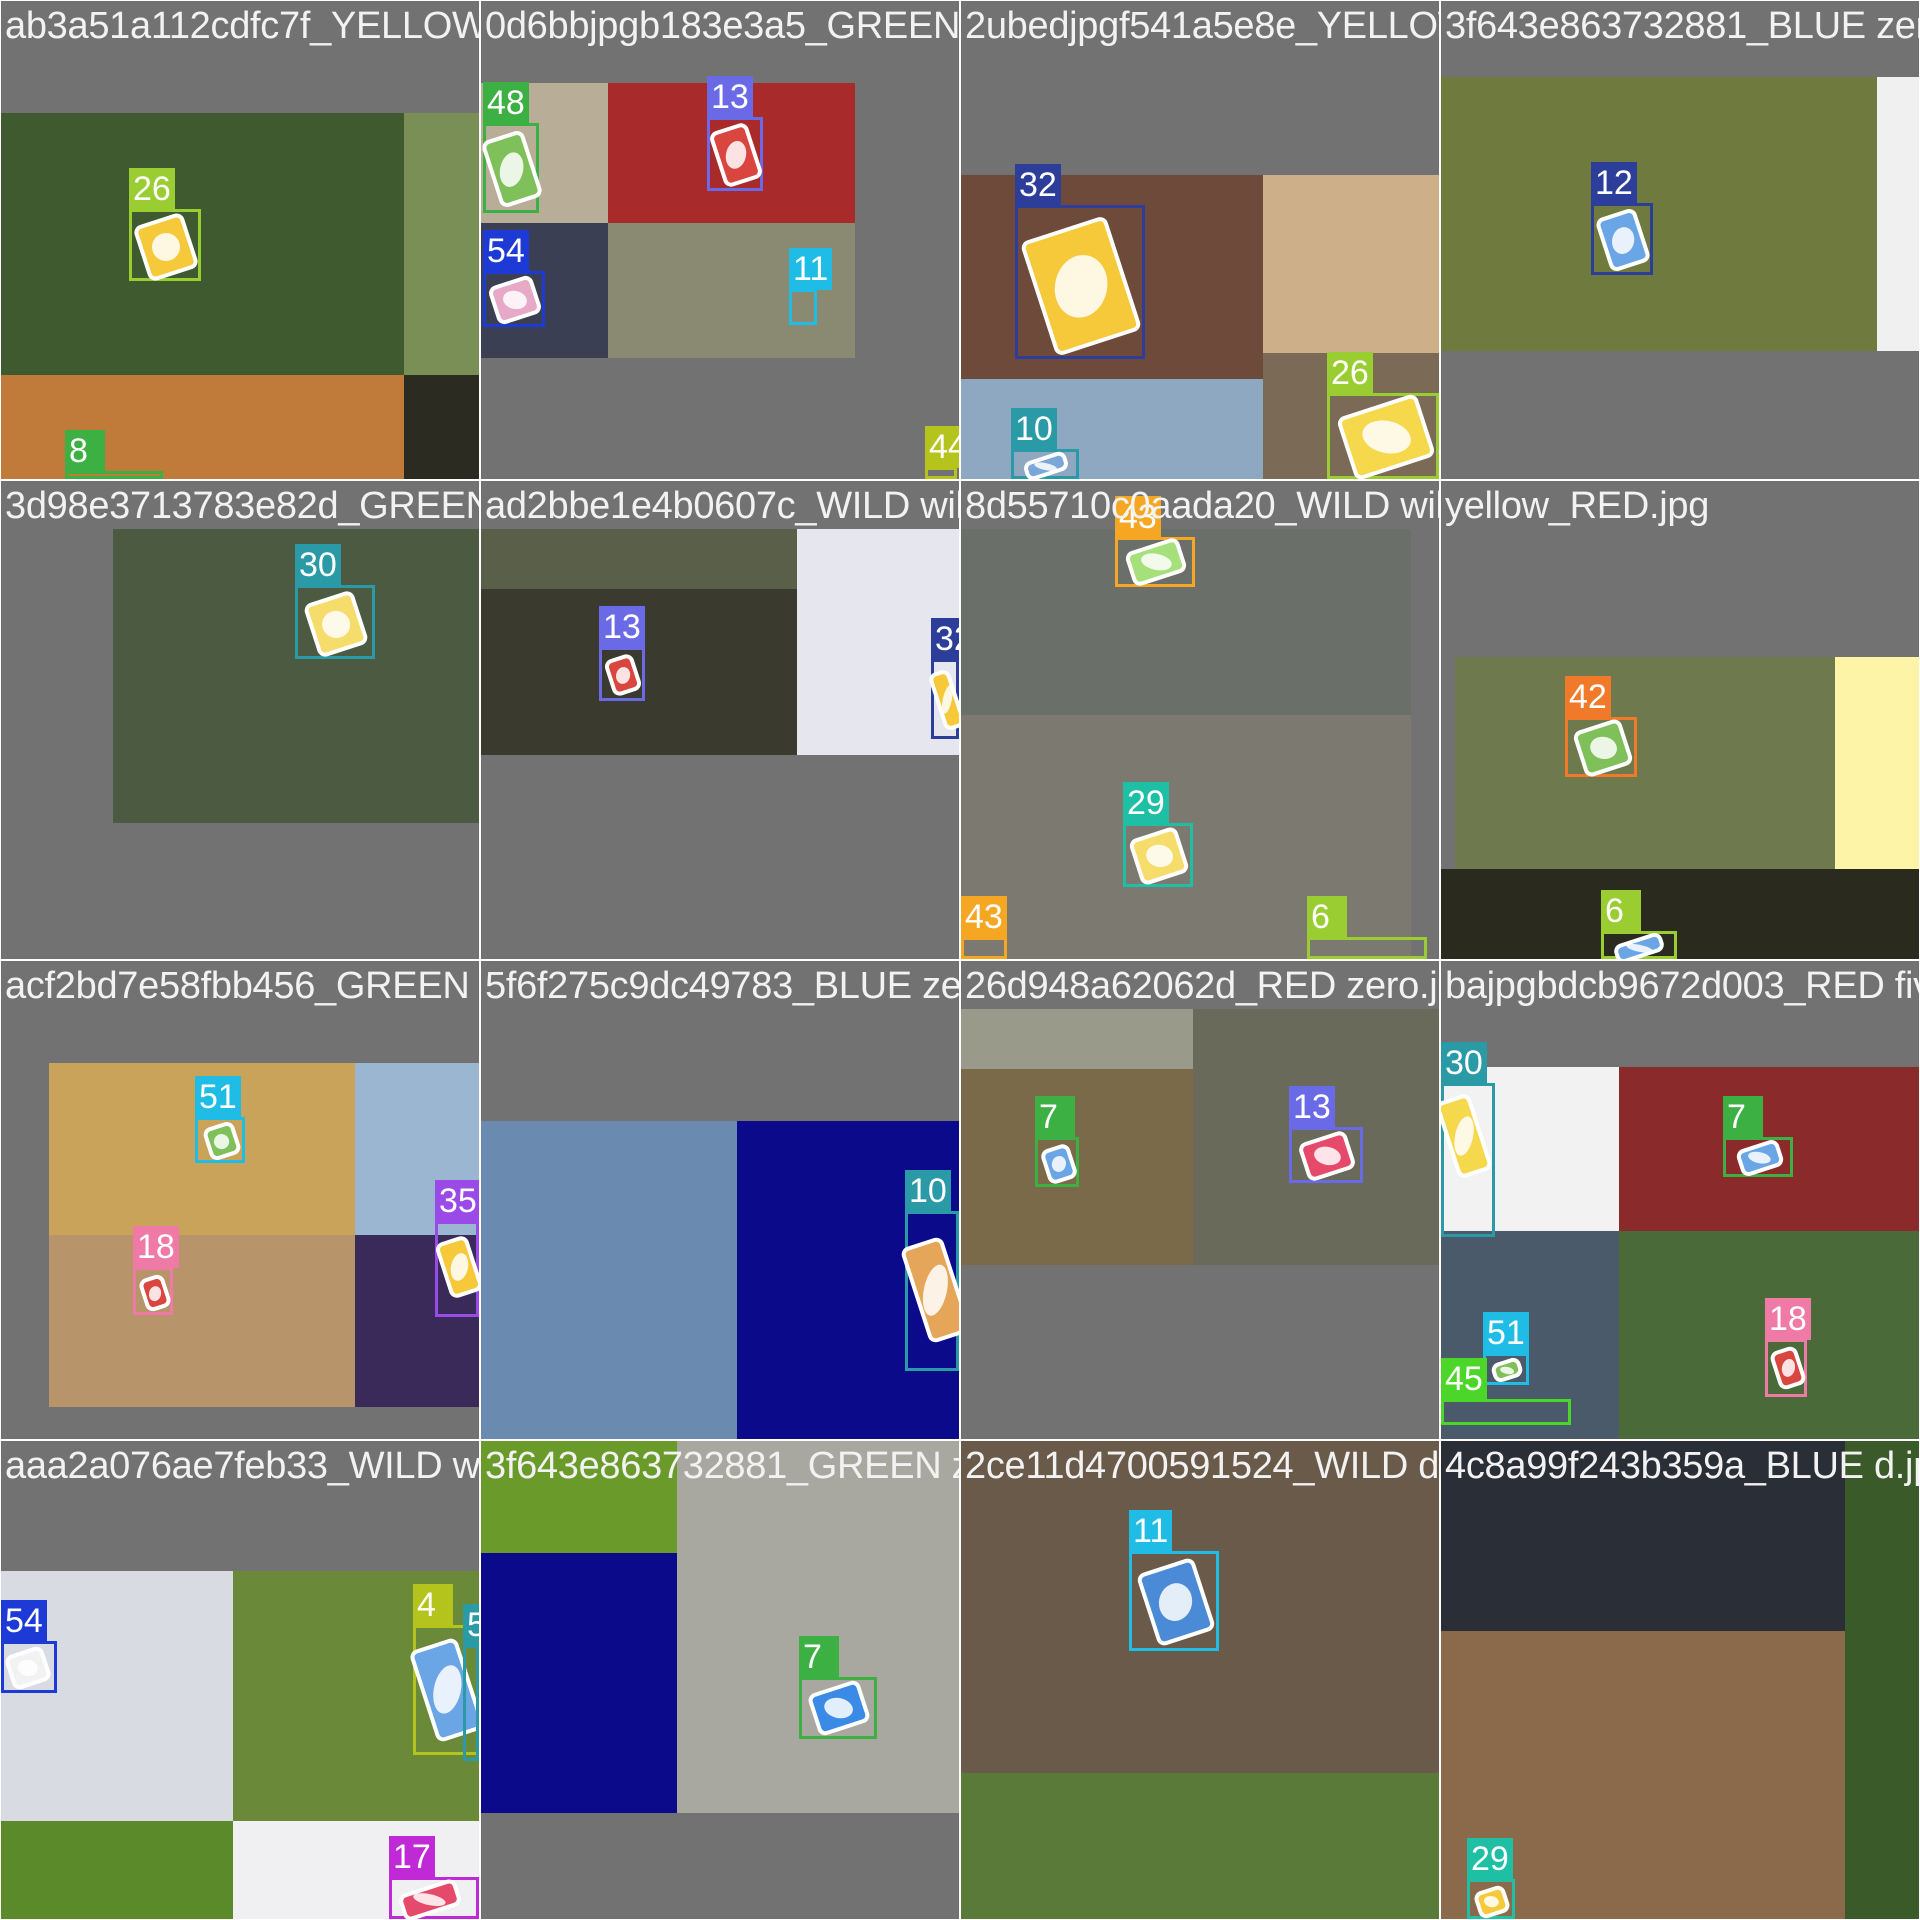 This screenshot has height=1920, width=1920. I want to click on detection-label: 26, so click(1350, 373).